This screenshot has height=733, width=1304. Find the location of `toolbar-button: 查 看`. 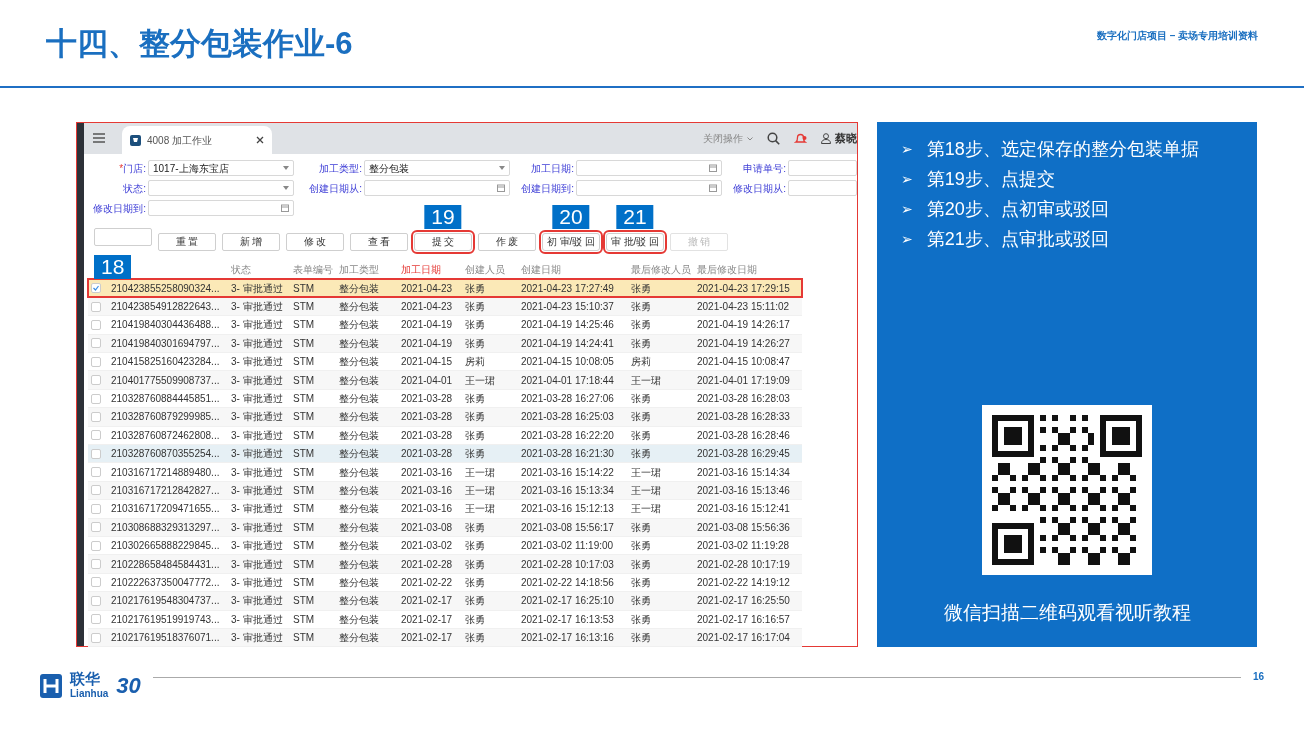

toolbar-button: 查 看 is located at coordinates (379, 241).